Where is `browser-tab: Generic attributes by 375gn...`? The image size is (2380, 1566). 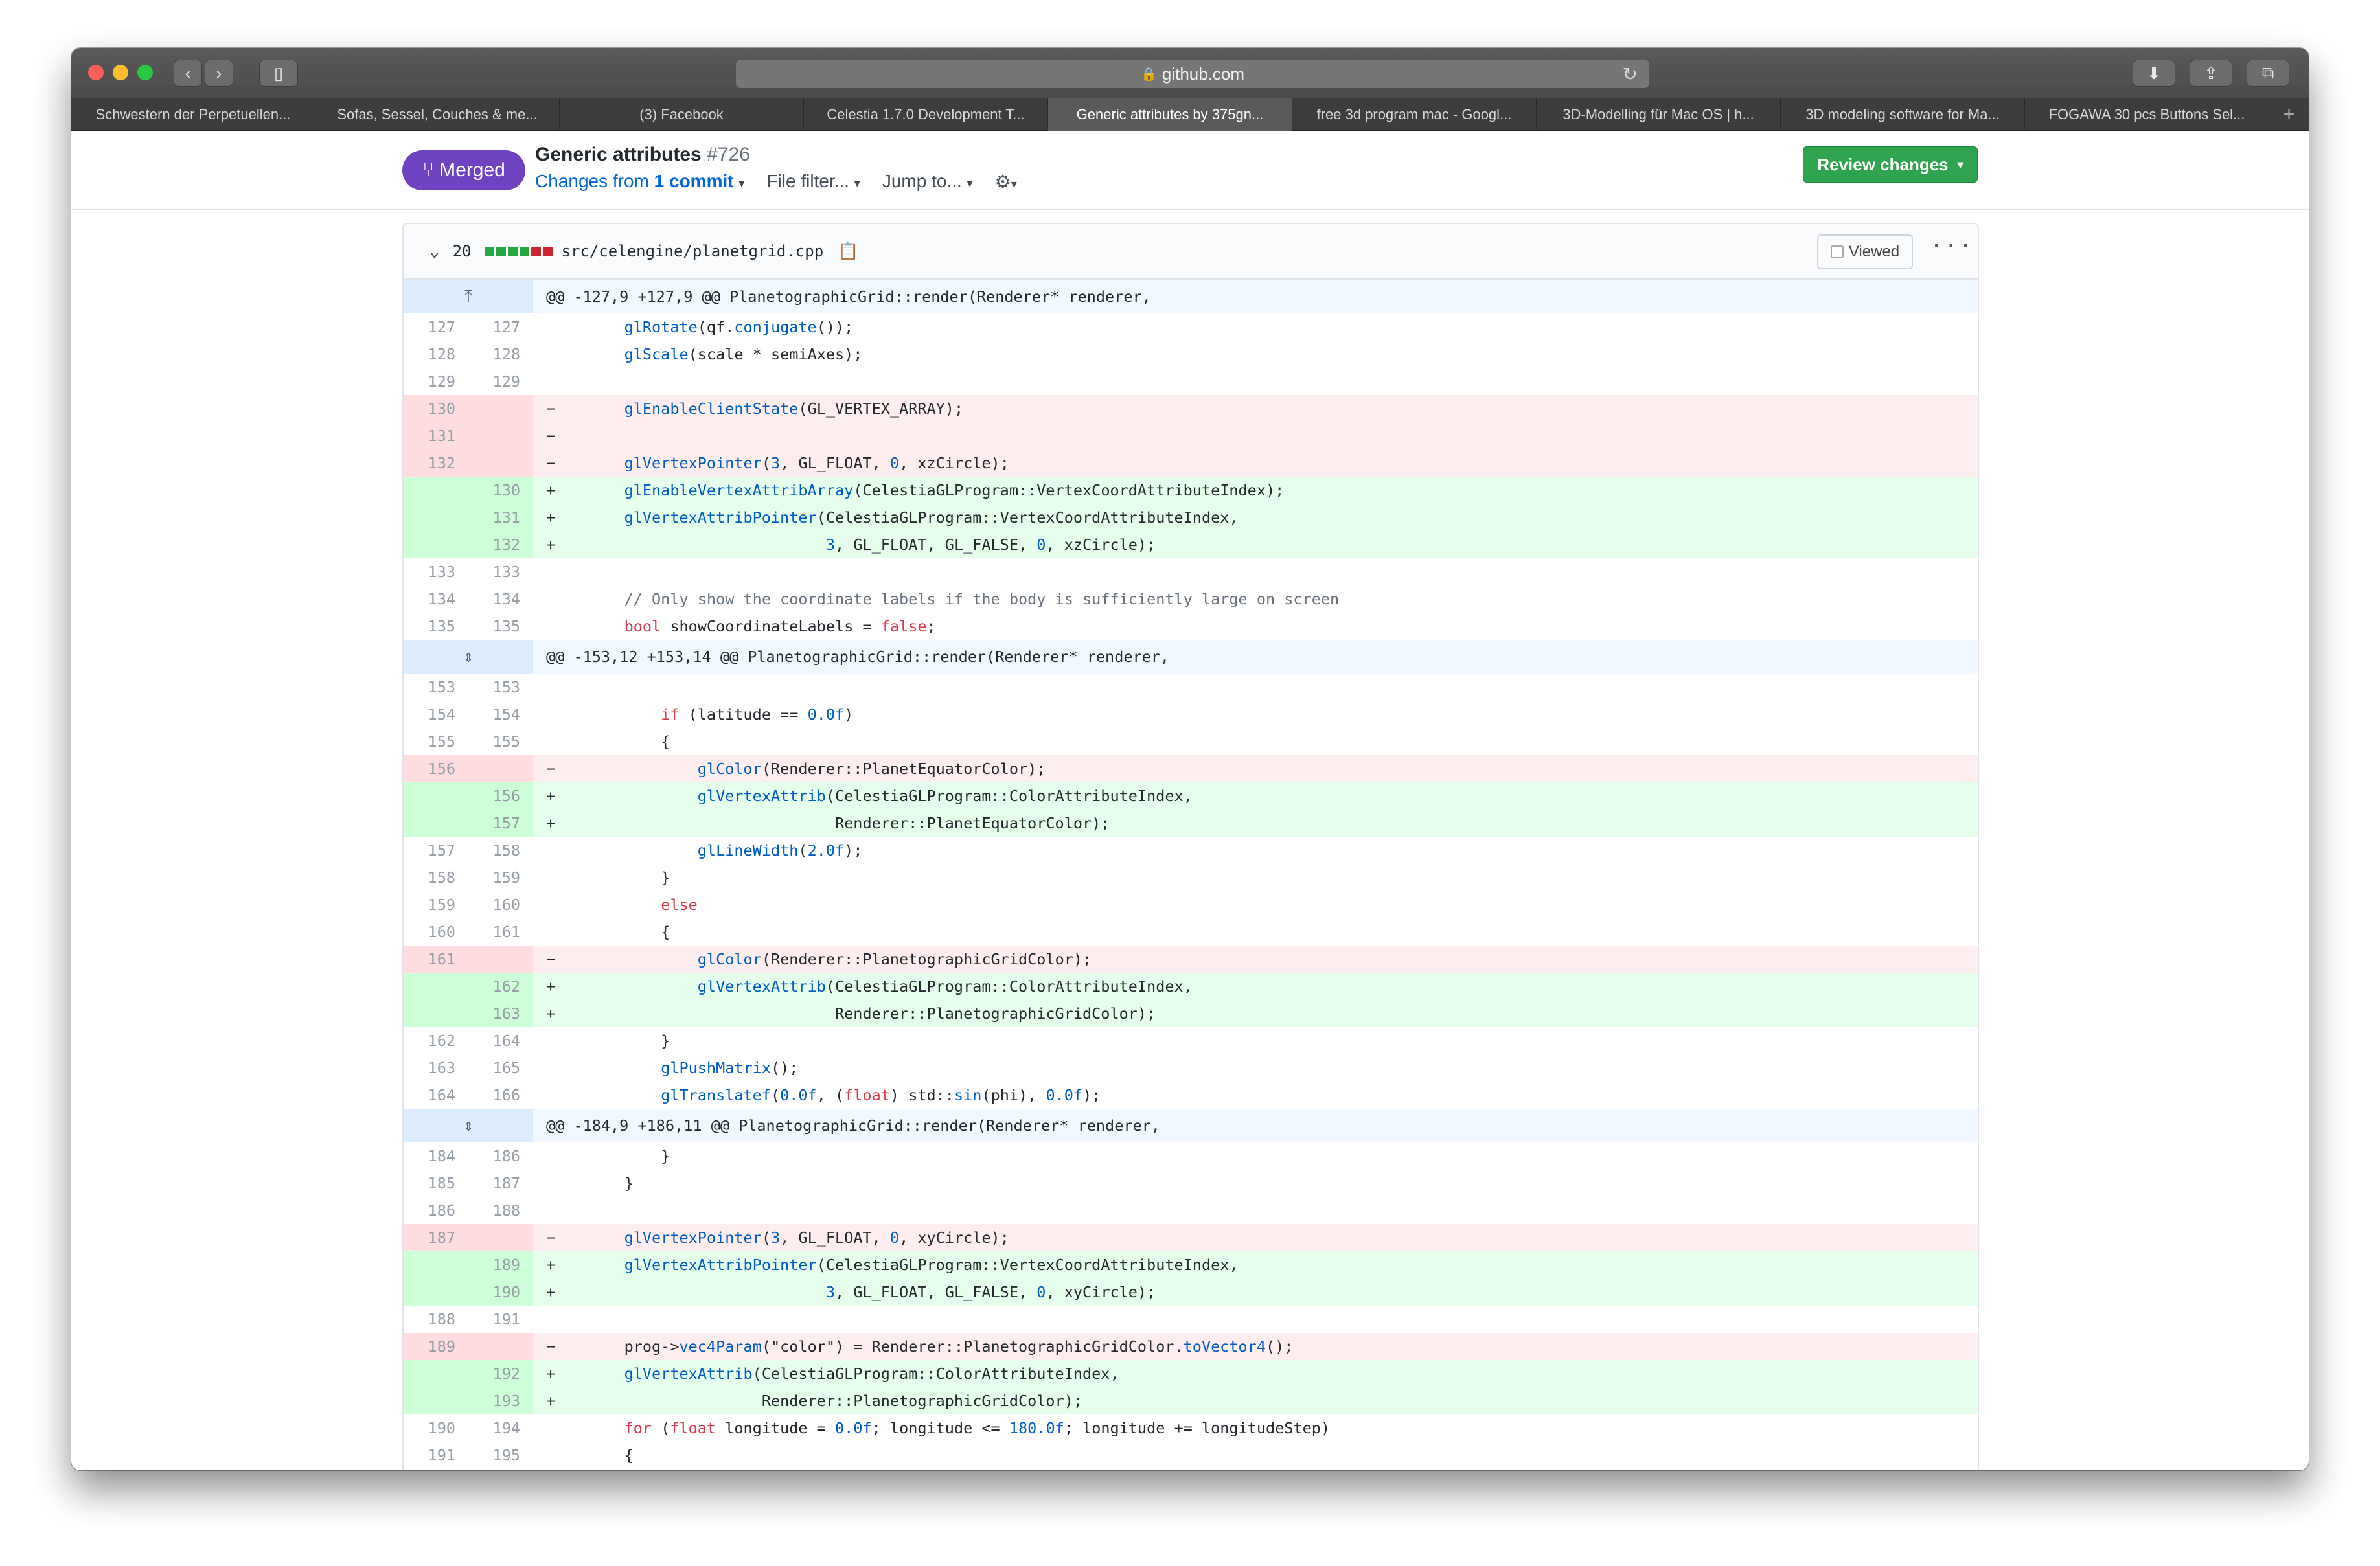 browser-tab: Generic attributes by 375gn... is located at coordinates (1170, 114).